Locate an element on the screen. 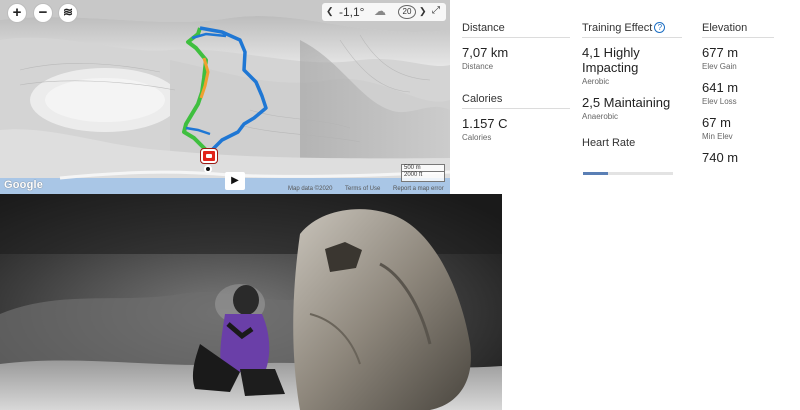  cloud-icon: ☁ is located at coordinates (380, 11).